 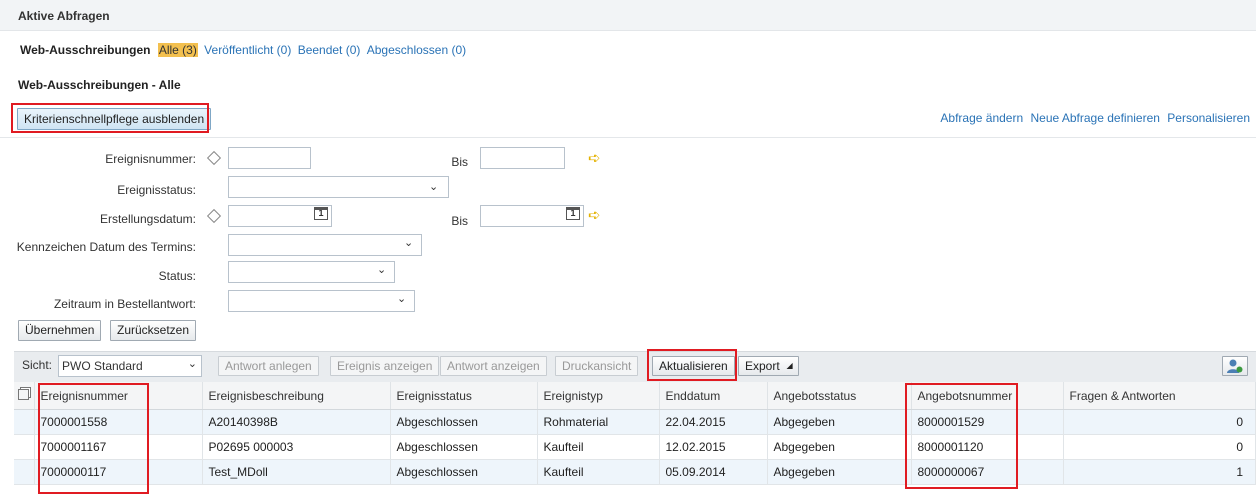 What do you see at coordinates (598, 396) in the screenshot?
I see `col-header-event-type: Ereignistyp` at bounding box center [598, 396].